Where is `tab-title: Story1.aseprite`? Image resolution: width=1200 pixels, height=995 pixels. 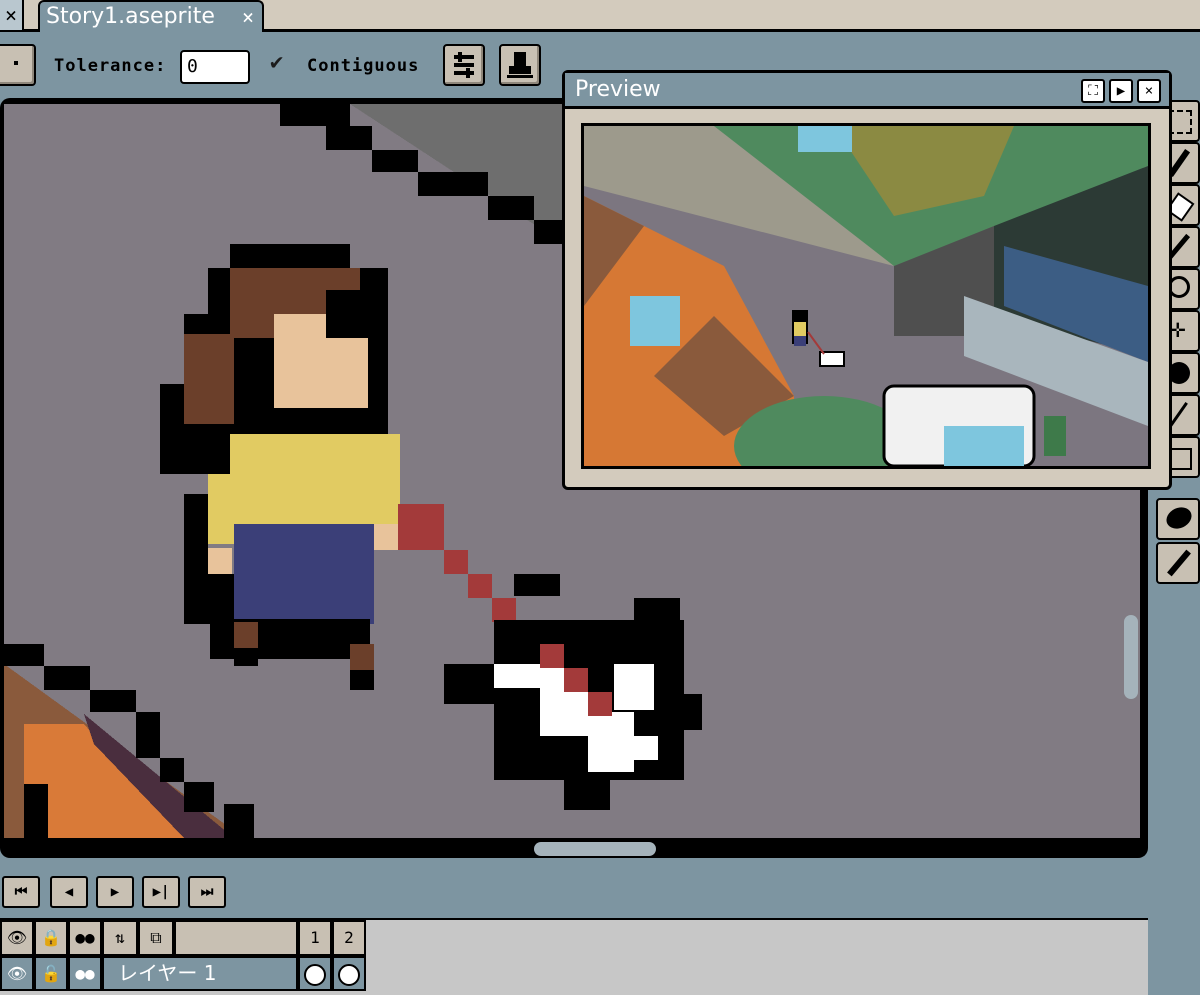
tab-title: Story1.aseprite is located at coordinates (130, 16).